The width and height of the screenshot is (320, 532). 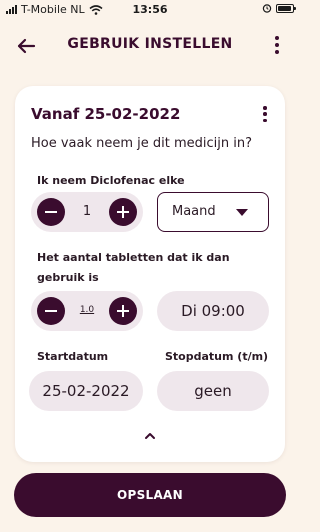 What do you see at coordinates (86, 391) in the screenshot?
I see `start-date-field: 25-02-2022` at bounding box center [86, 391].